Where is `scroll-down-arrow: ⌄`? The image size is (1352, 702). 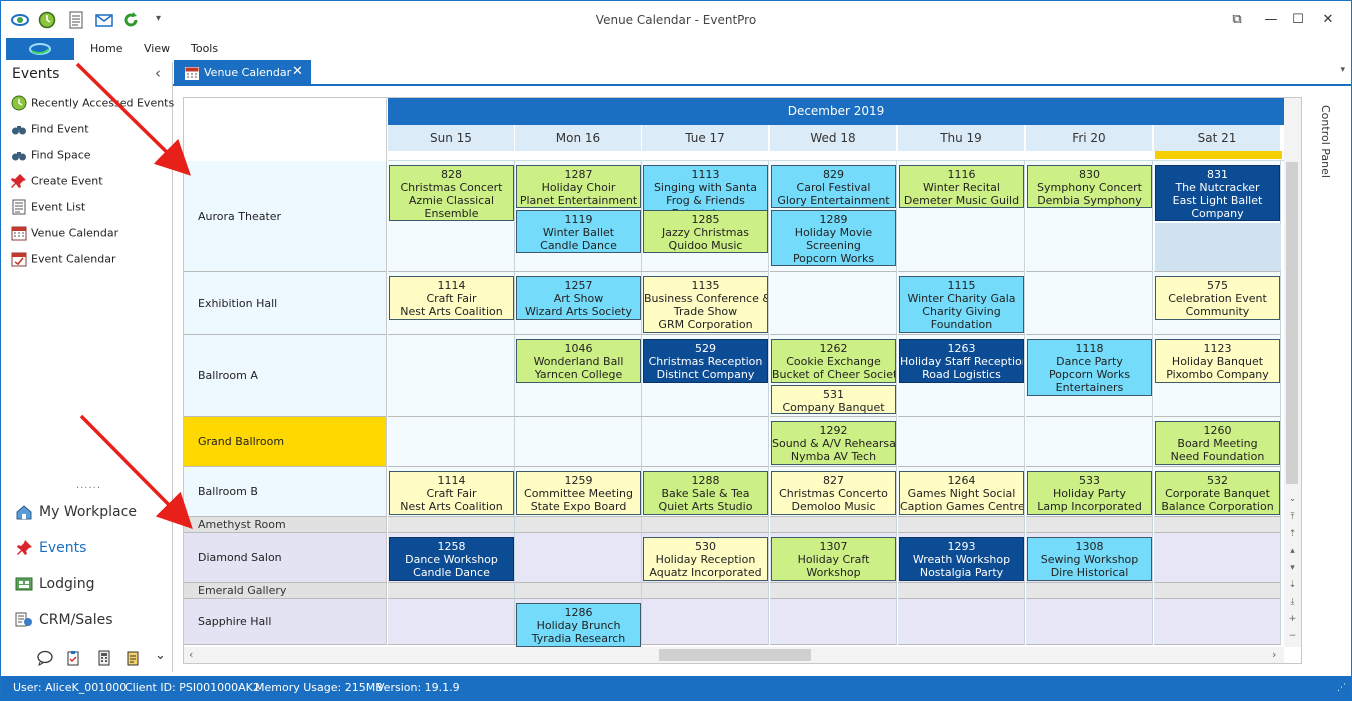 scroll-down-arrow: ⌄ is located at coordinates (1292, 499).